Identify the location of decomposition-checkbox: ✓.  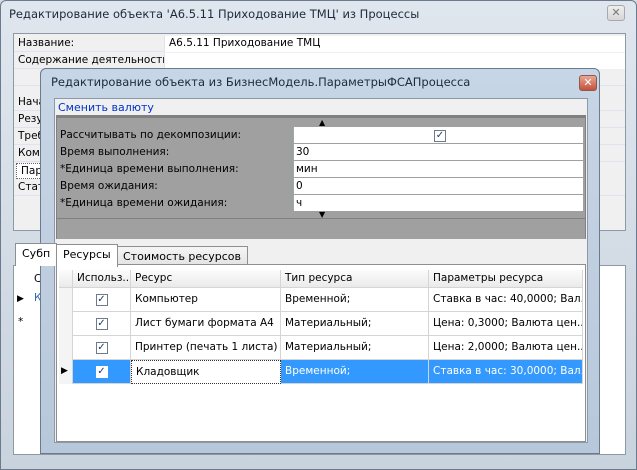
(440, 136).